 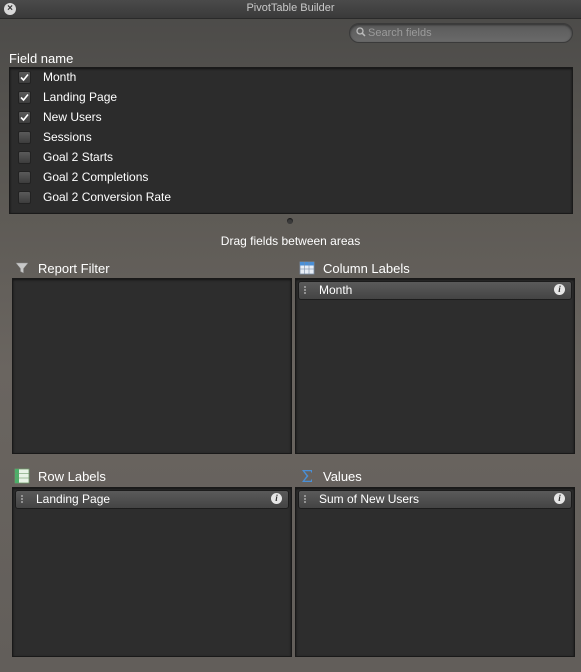 I want to click on title-bar: × PivotTable Builder, so click(x=290, y=9).